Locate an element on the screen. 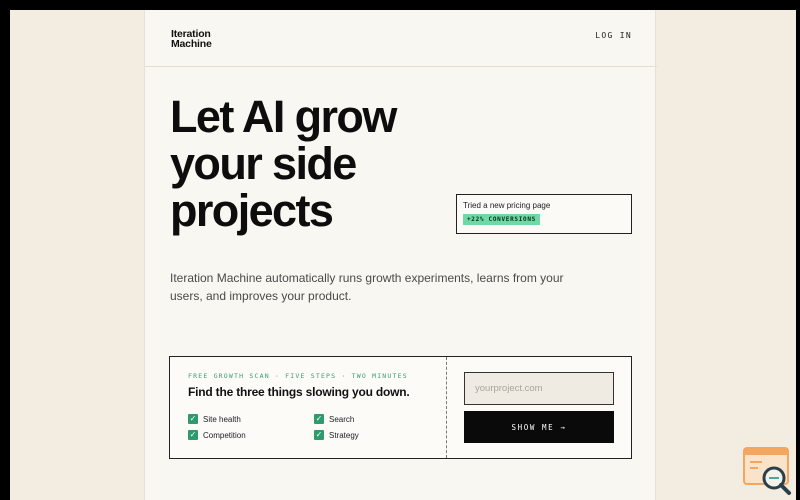 Image resolution: width=800 pixels, height=500 pixels. check-label: Strategy is located at coordinates (344, 435).